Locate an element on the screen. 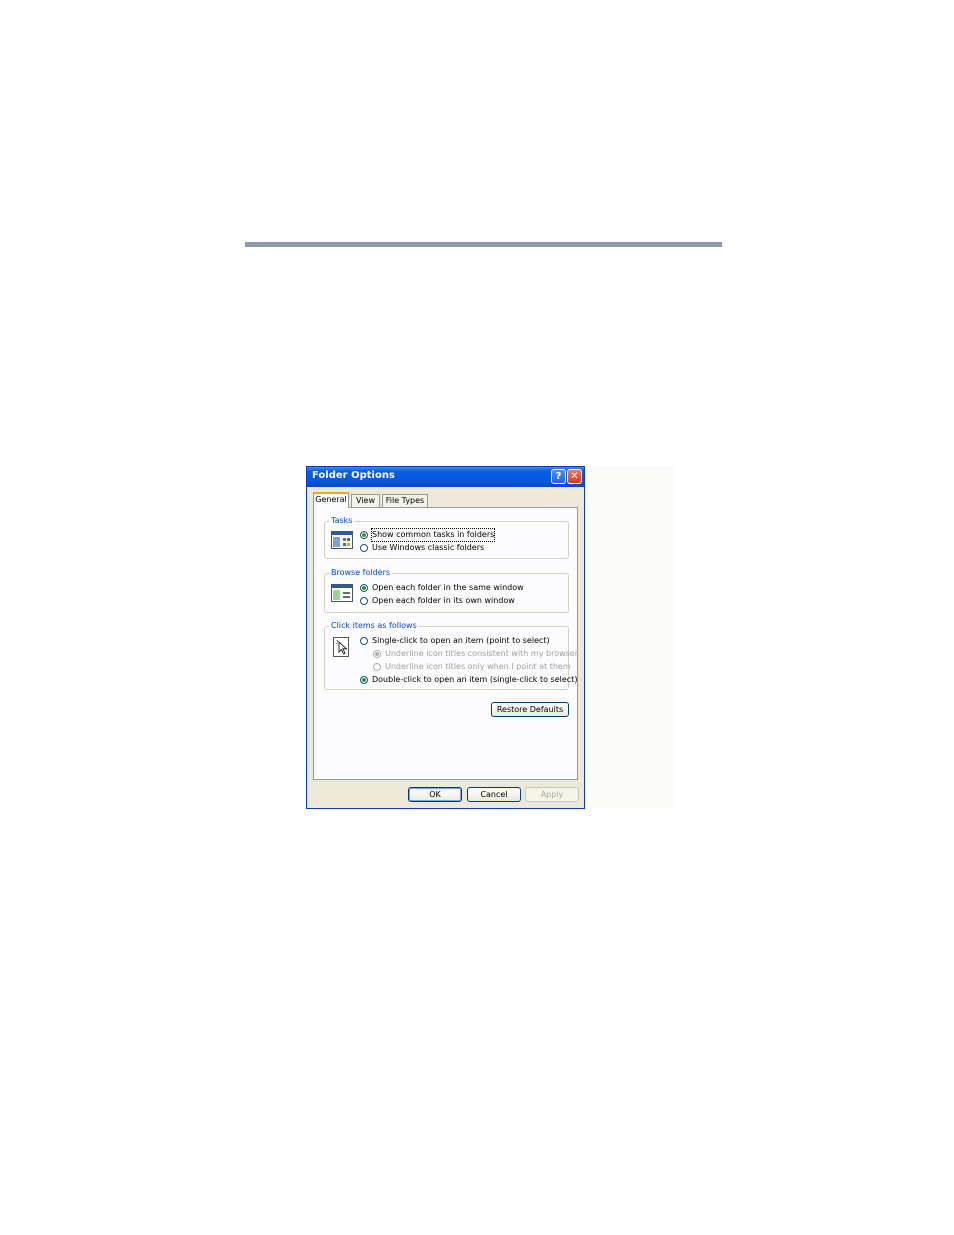 This screenshot has height=1235, width=954. page-header-rule is located at coordinates (483, 244).